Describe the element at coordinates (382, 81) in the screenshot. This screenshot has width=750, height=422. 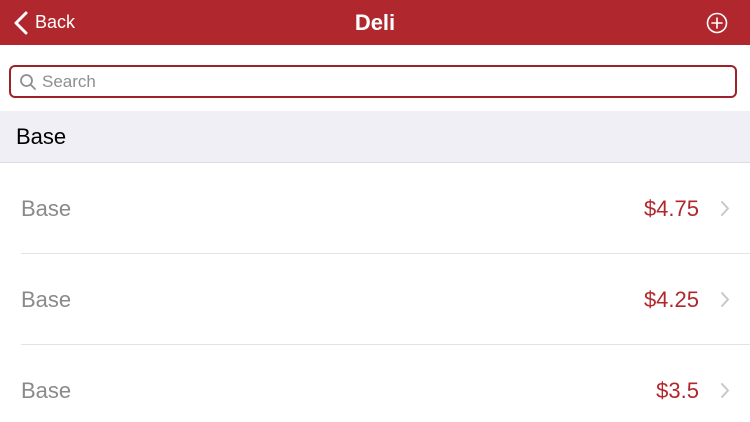
I see `search-input` at that location.